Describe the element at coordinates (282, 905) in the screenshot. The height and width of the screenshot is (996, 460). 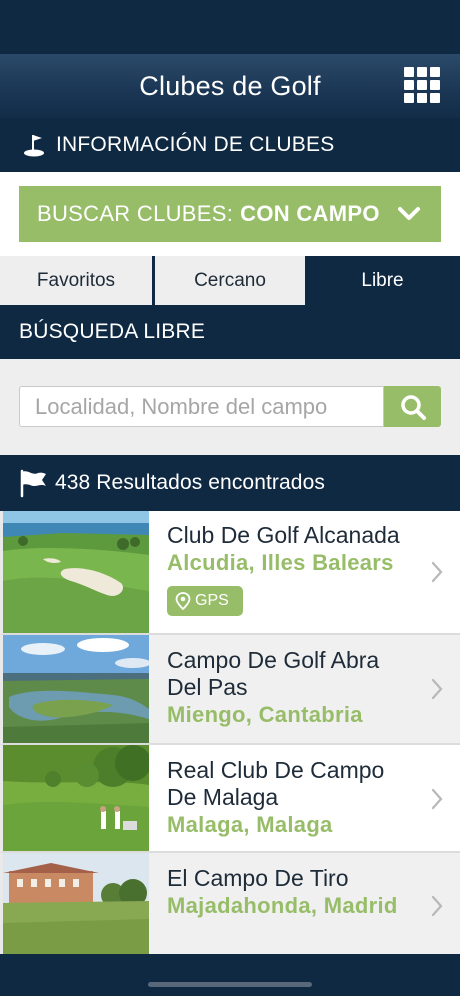
I see `club-location: Majadahonda, Madrid` at that location.